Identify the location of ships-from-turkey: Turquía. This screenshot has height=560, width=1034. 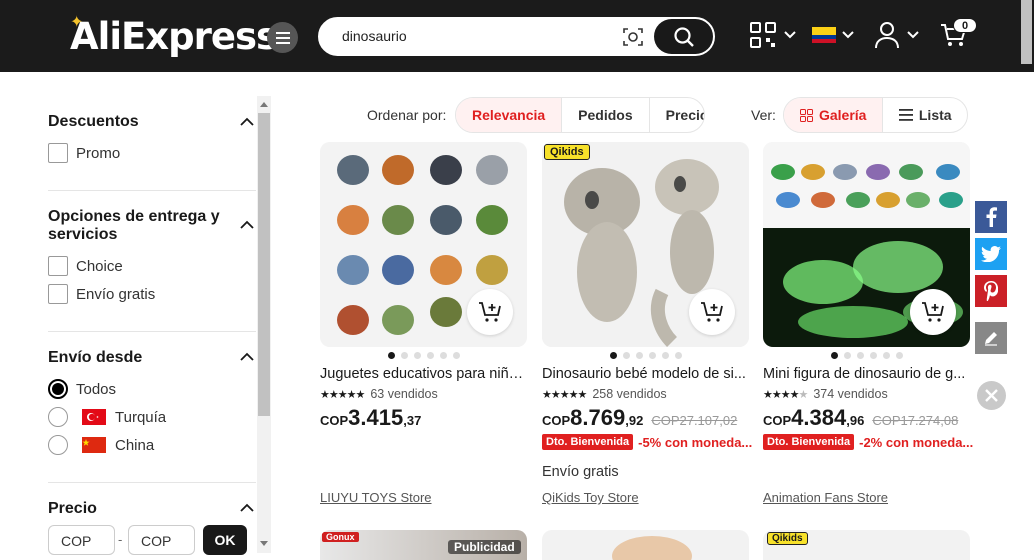
(107, 417).